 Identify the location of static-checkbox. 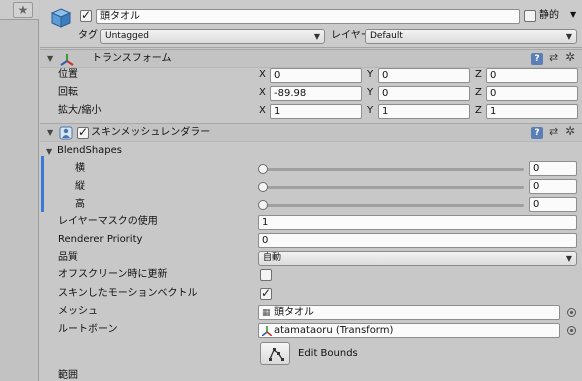
(530, 16).